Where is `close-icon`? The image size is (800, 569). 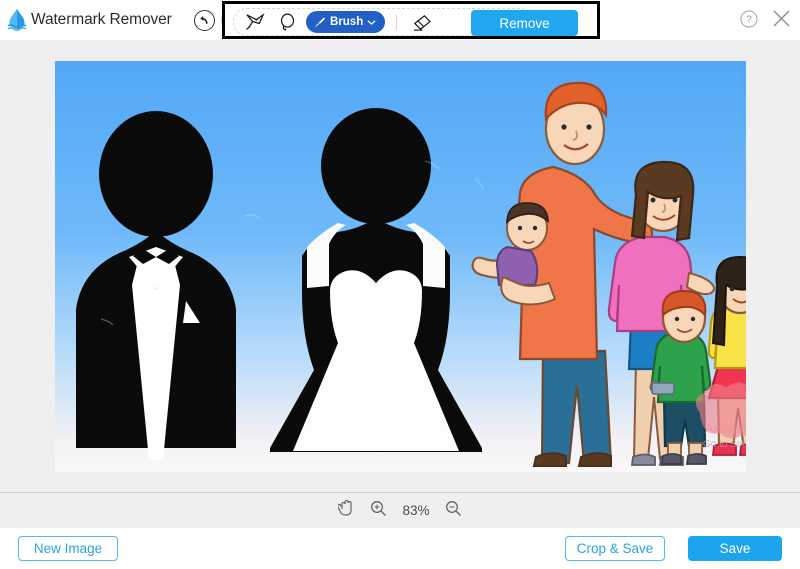
close-icon is located at coordinates (781, 18).